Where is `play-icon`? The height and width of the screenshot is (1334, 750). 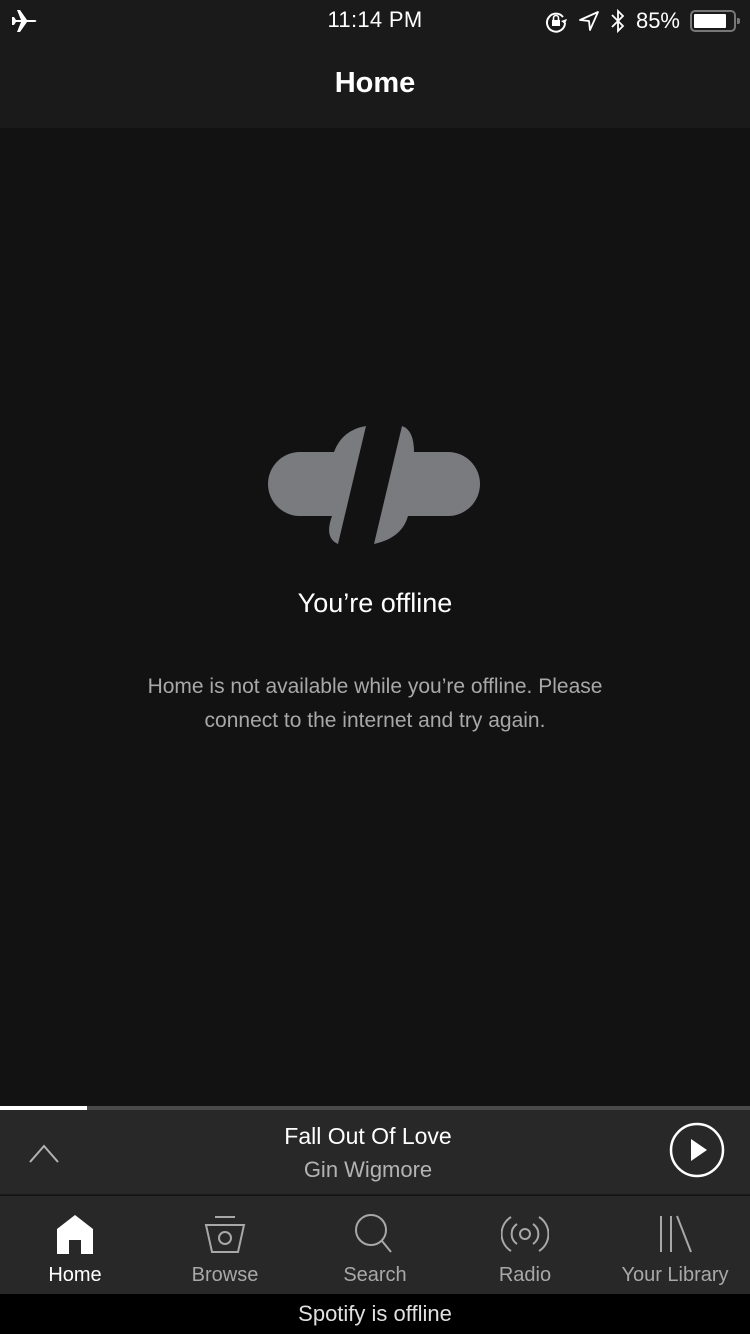 play-icon is located at coordinates (699, 1150).